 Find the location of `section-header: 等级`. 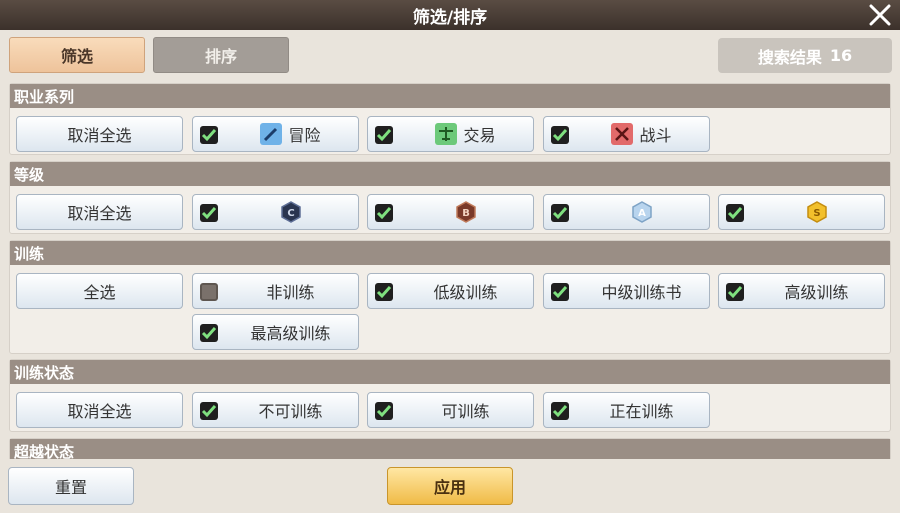

section-header: 等级 is located at coordinates (450, 174).